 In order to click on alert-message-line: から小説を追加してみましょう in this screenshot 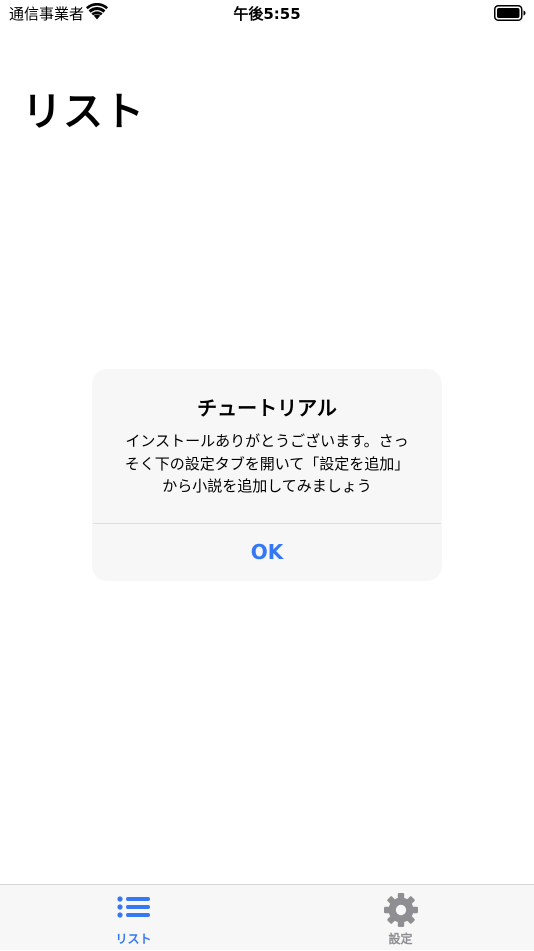, I will do `click(267, 486)`.